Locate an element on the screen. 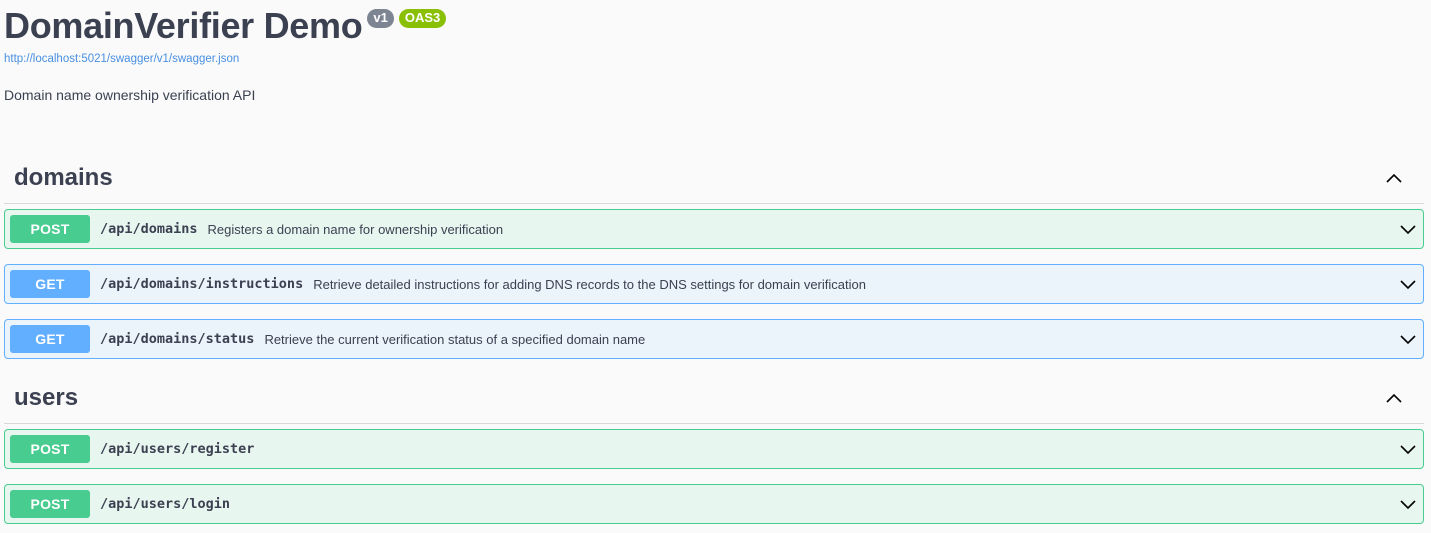 The width and height of the screenshot is (1431, 533). operation-path: /api/domains/status is located at coordinates (177, 339).